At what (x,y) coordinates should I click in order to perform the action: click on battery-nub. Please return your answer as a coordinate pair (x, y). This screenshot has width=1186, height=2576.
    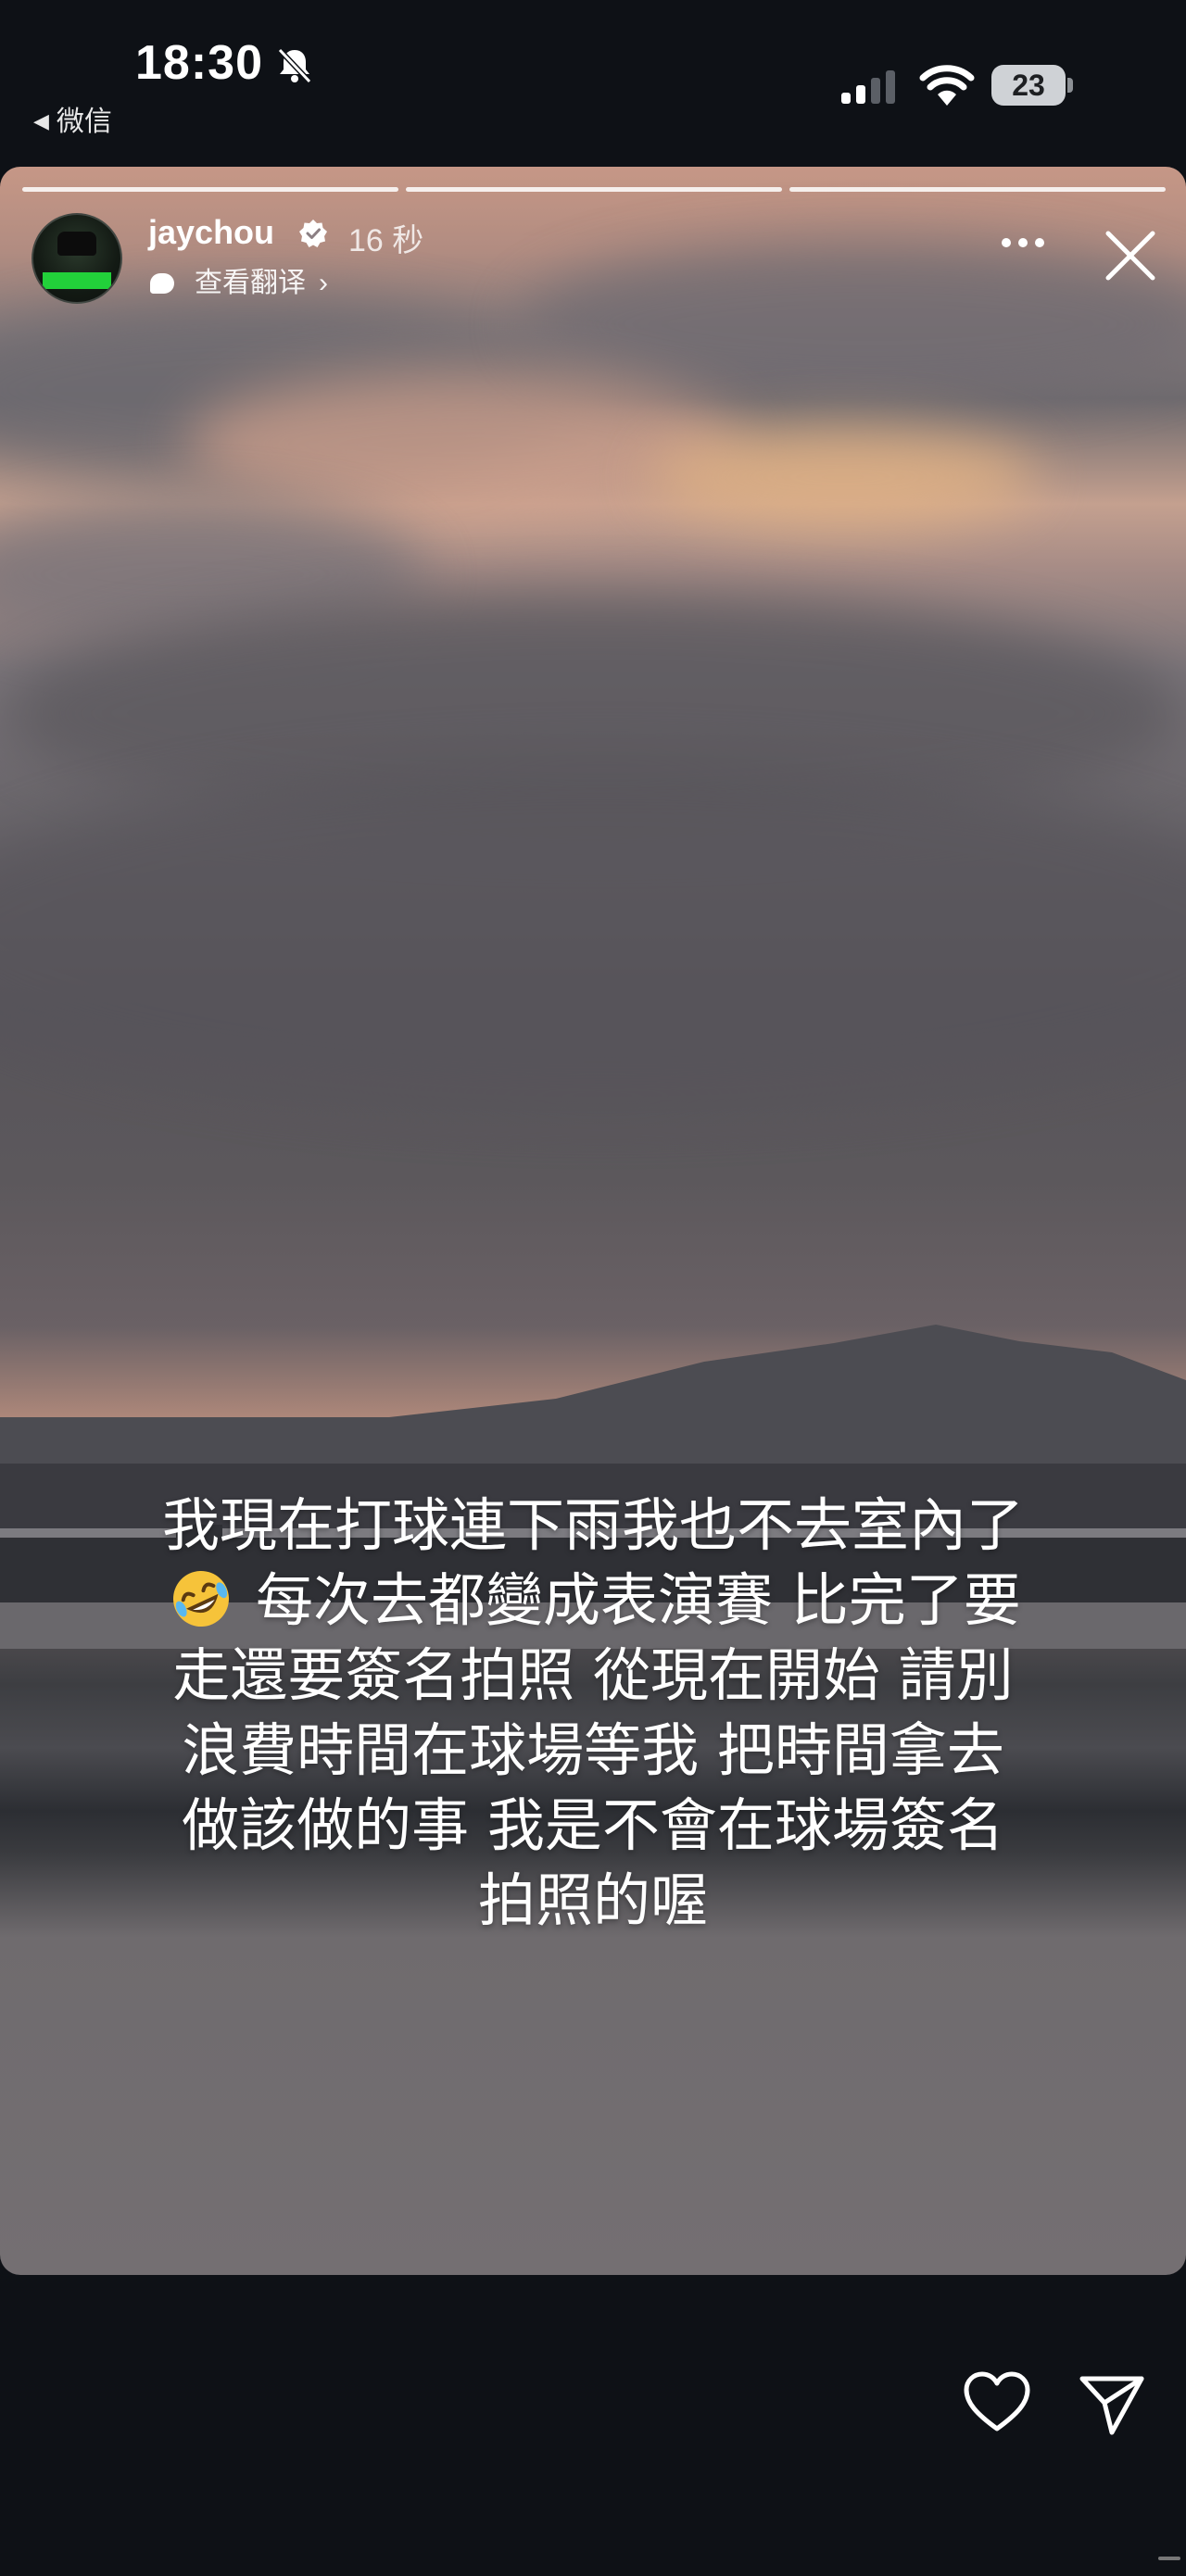
    Looking at the image, I should click on (1070, 85).